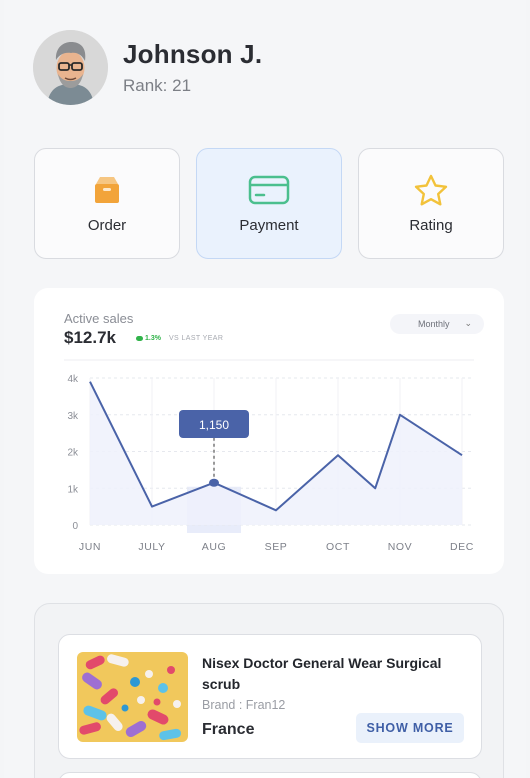  I want to click on profile-name: Johnson J., so click(193, 54).